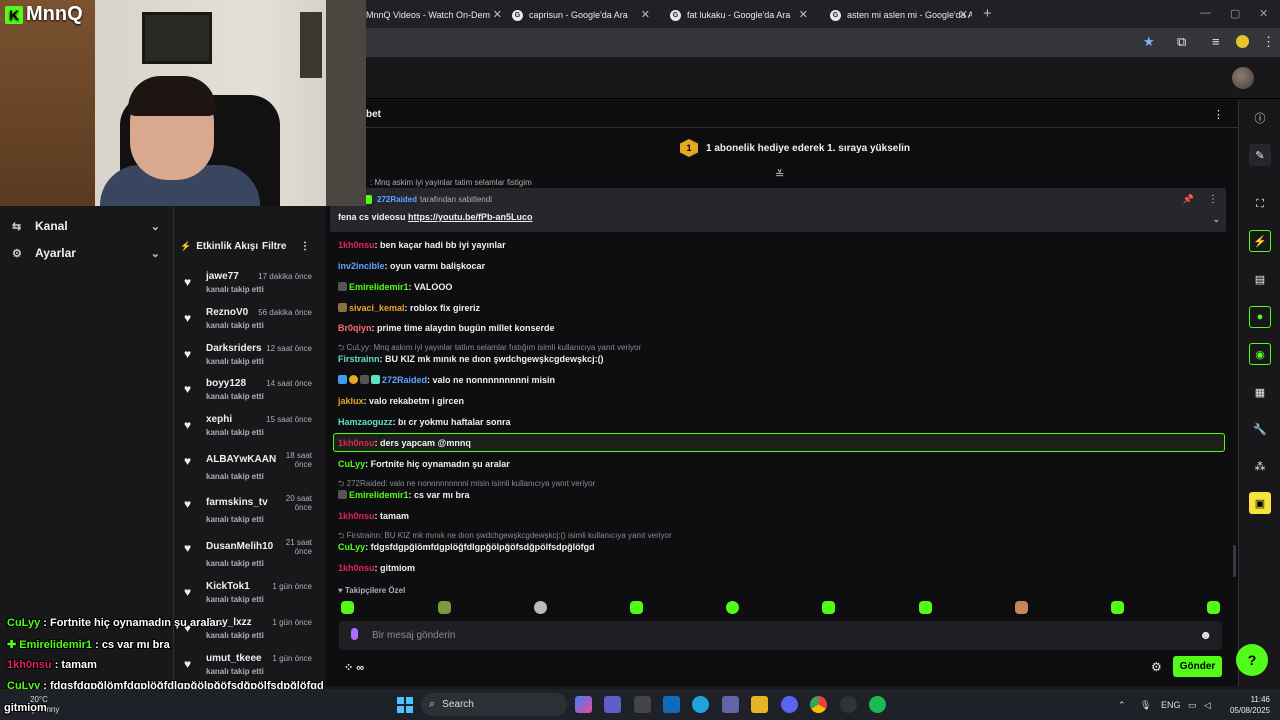 This screenshot has width=1280, height=720. I want to click on discord-icon, so click(789, 704).